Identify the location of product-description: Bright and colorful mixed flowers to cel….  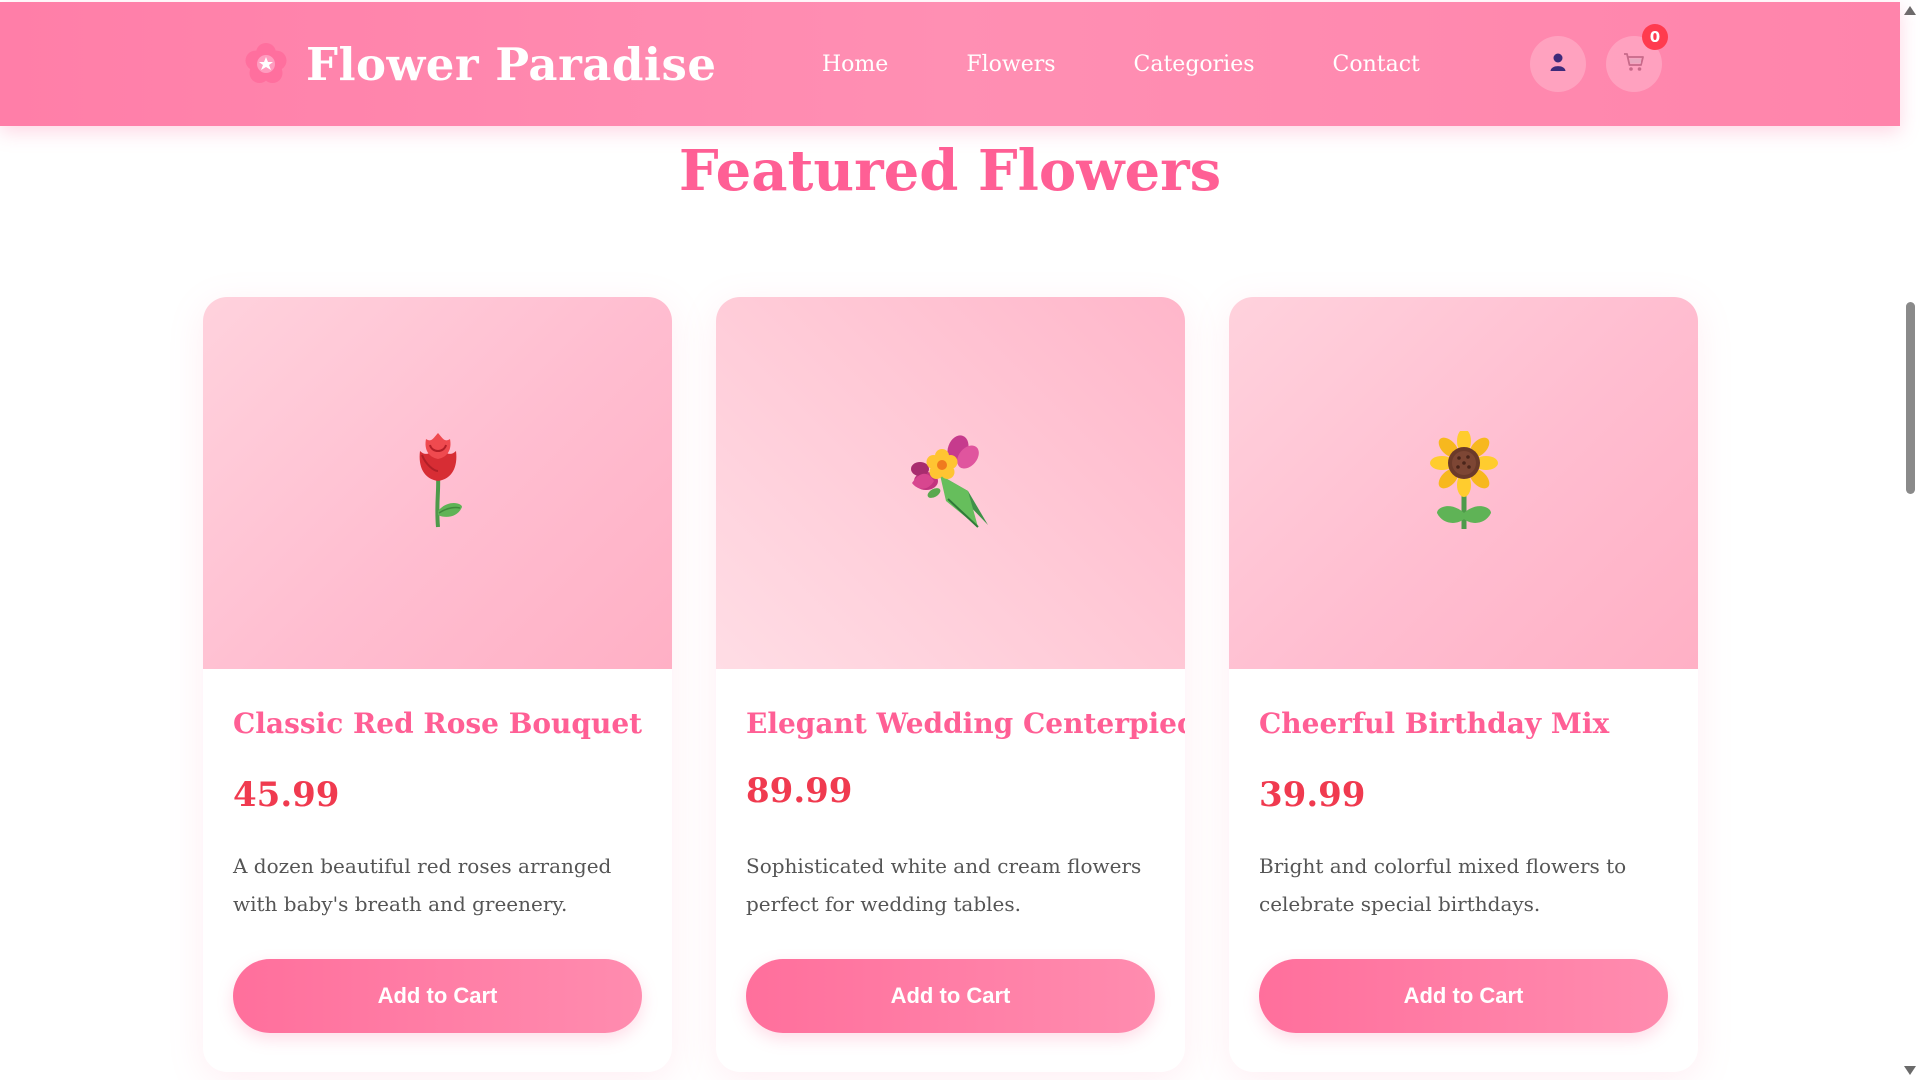
(1443, 885).